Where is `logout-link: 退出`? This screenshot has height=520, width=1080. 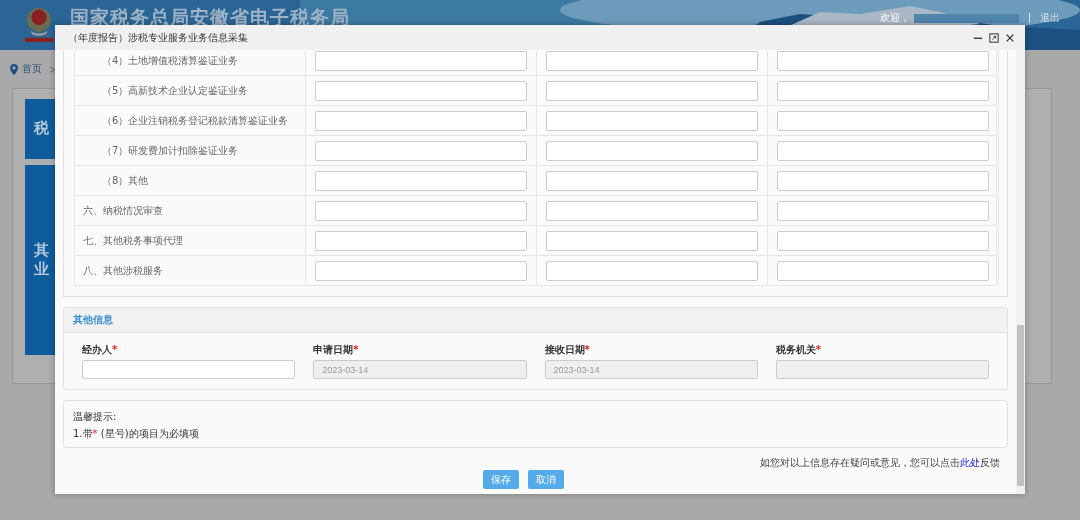 logout-link: 退出 is located at coordinates (1050, 18).